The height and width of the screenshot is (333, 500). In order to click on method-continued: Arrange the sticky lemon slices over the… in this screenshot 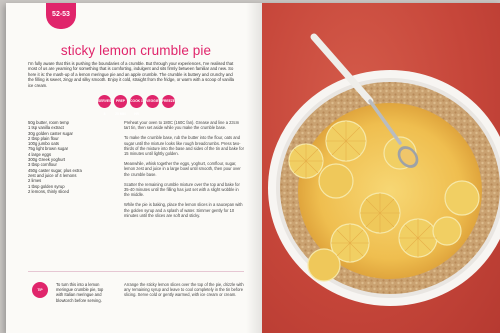, I will do `click(184, 290)`.